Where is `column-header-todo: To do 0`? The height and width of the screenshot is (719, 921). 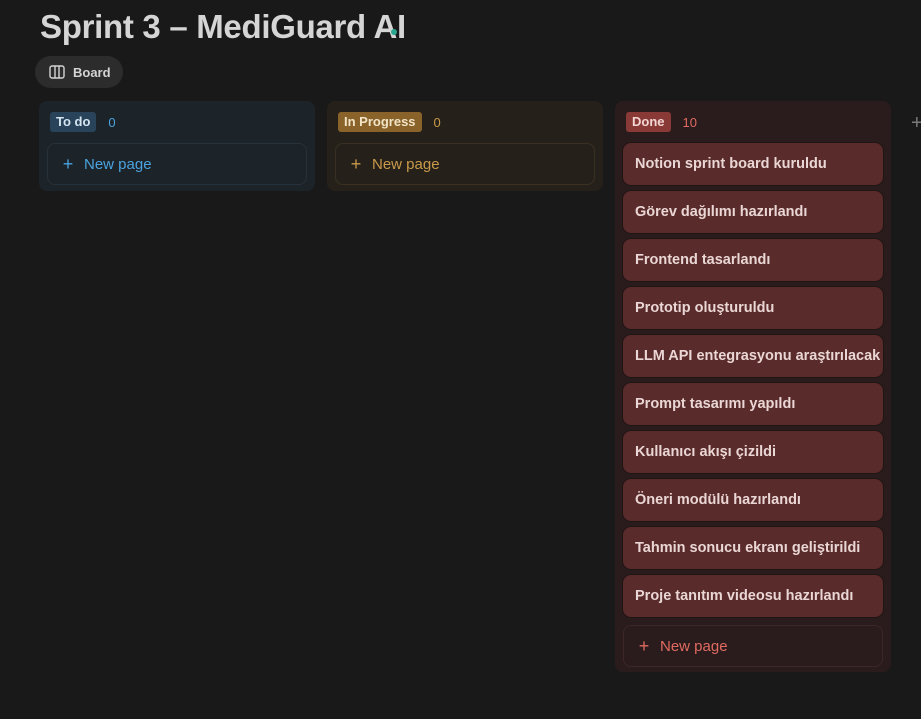 column-header-todo: To do 0 is located at coordinates (178, 122).